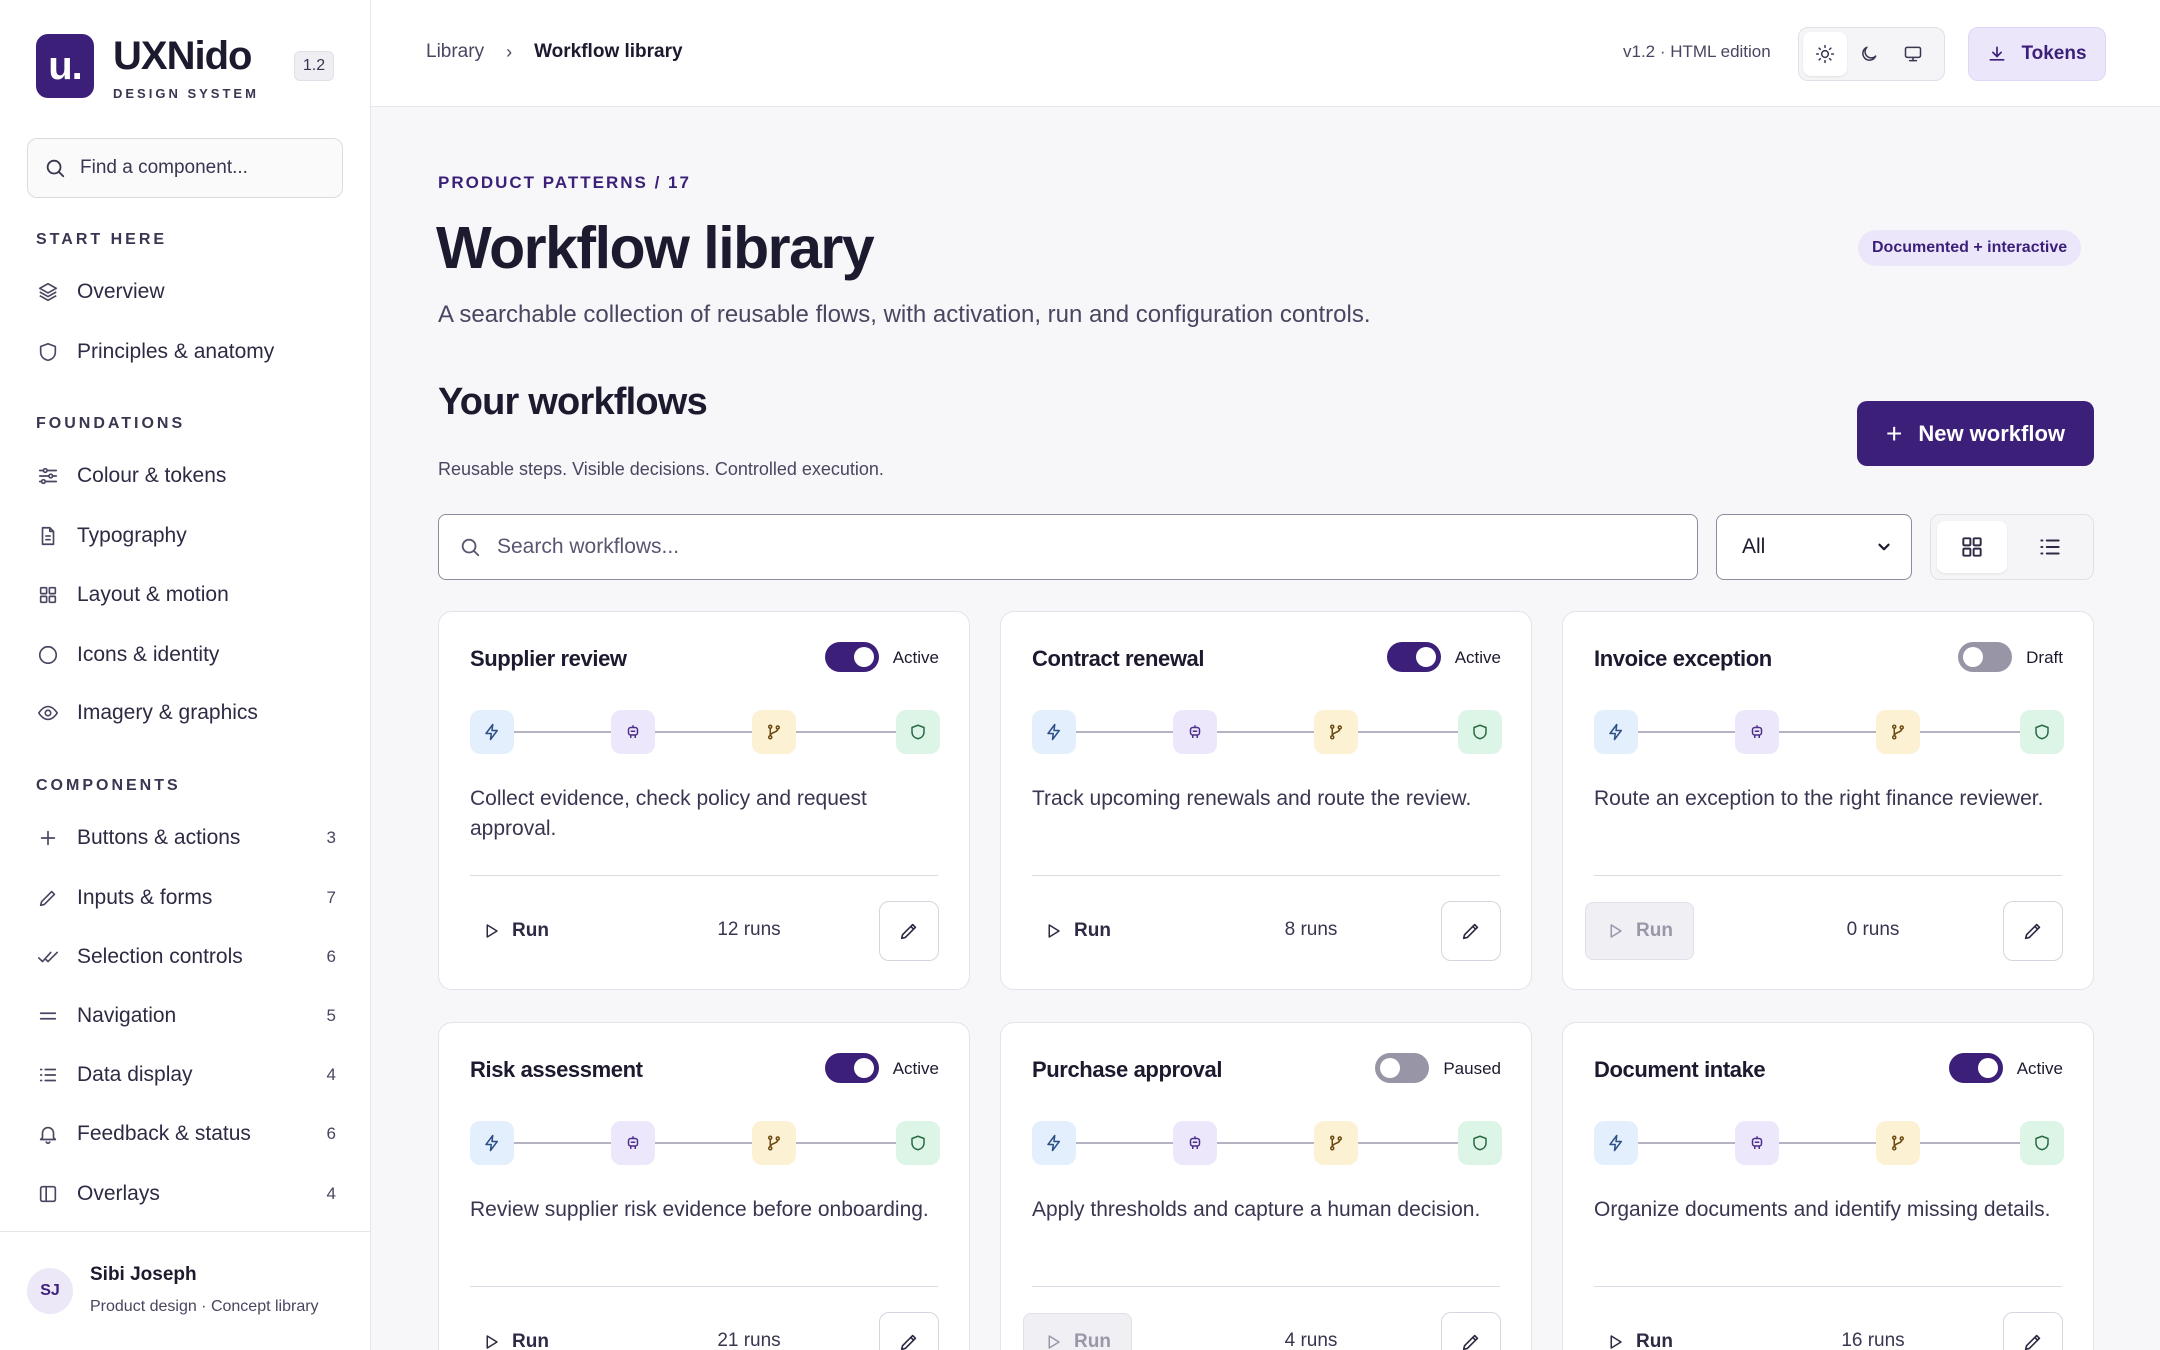 The height and width of the screenshot is (1350, 2160). What do you see at coordinates (186, 1075) in the screenshot?
I see `sidebar-item-data-display: Data display 4` at bounding box center [186, 1075].